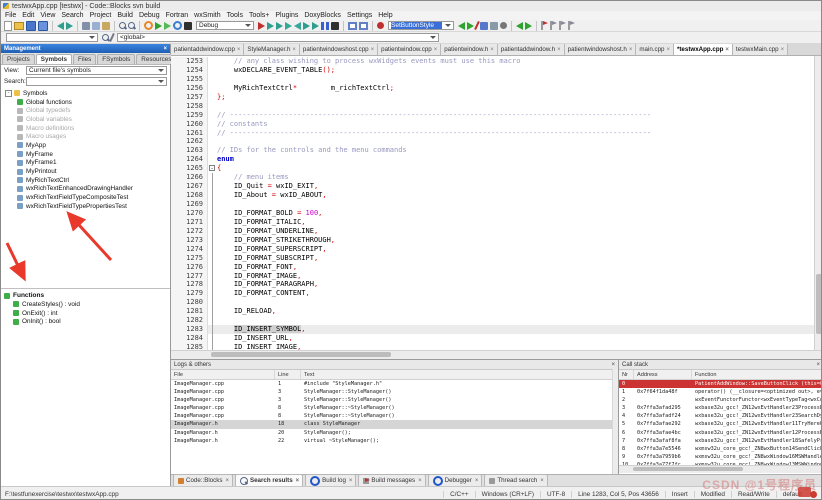  Describe the element at coordinates (85, 206) in the screenshot. I see `tree-item-wxrichtextfieldtypepropertiestest: wxRichTextFieldTypePropertiesTest` at that location.